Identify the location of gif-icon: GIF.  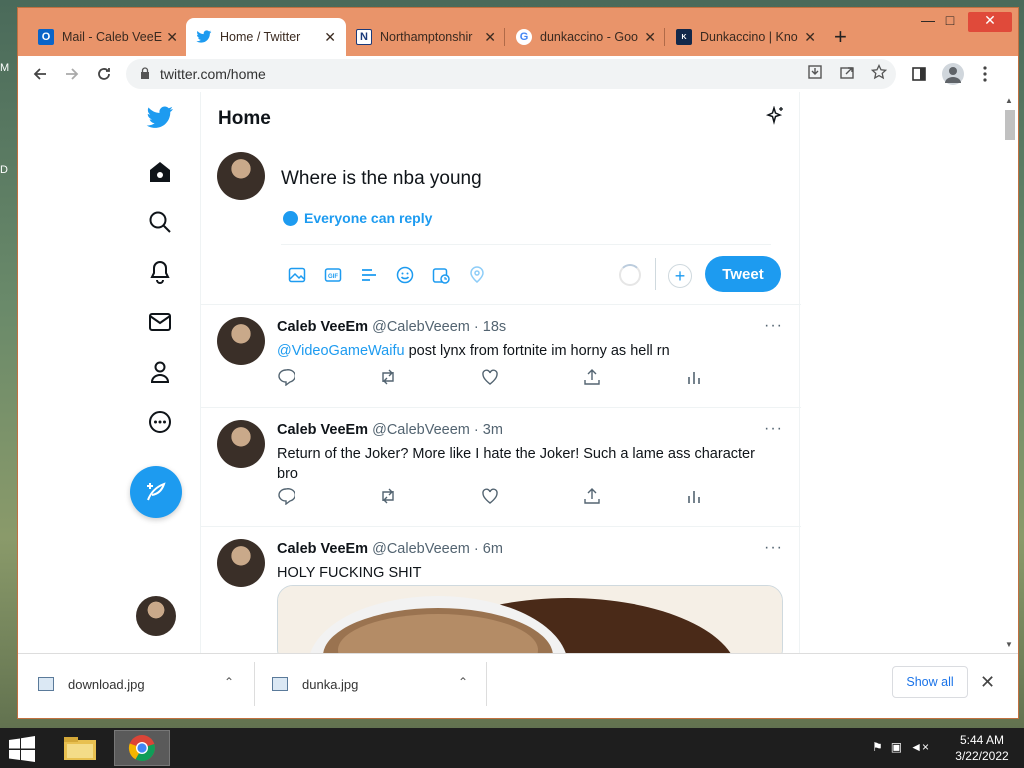
(333, 275).